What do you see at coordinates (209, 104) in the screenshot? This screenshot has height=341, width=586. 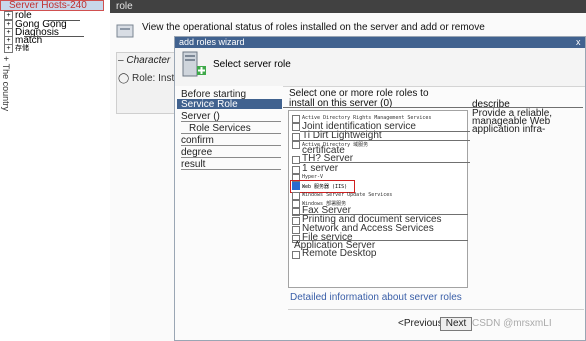 I see `nav-service-role: Service Role` at bounding box center [209, 104].